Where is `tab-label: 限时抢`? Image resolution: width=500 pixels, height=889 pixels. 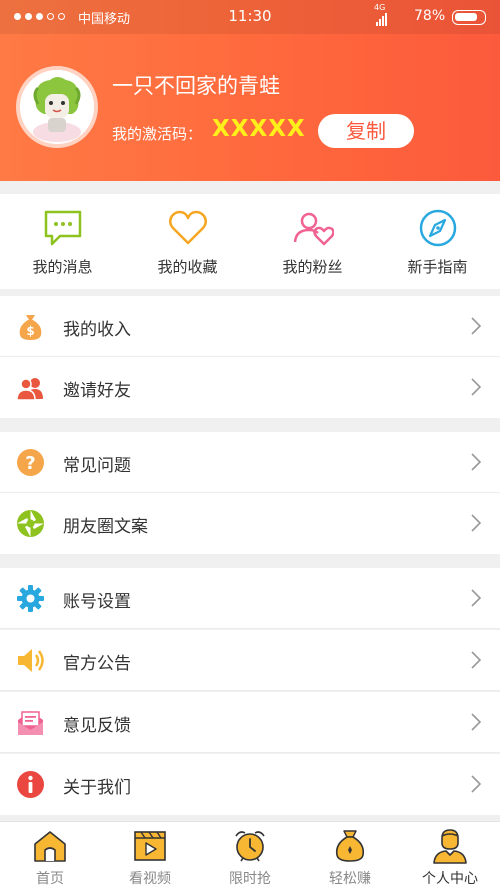
tab-label: 限时抢 is located at coordinates (250, 879).